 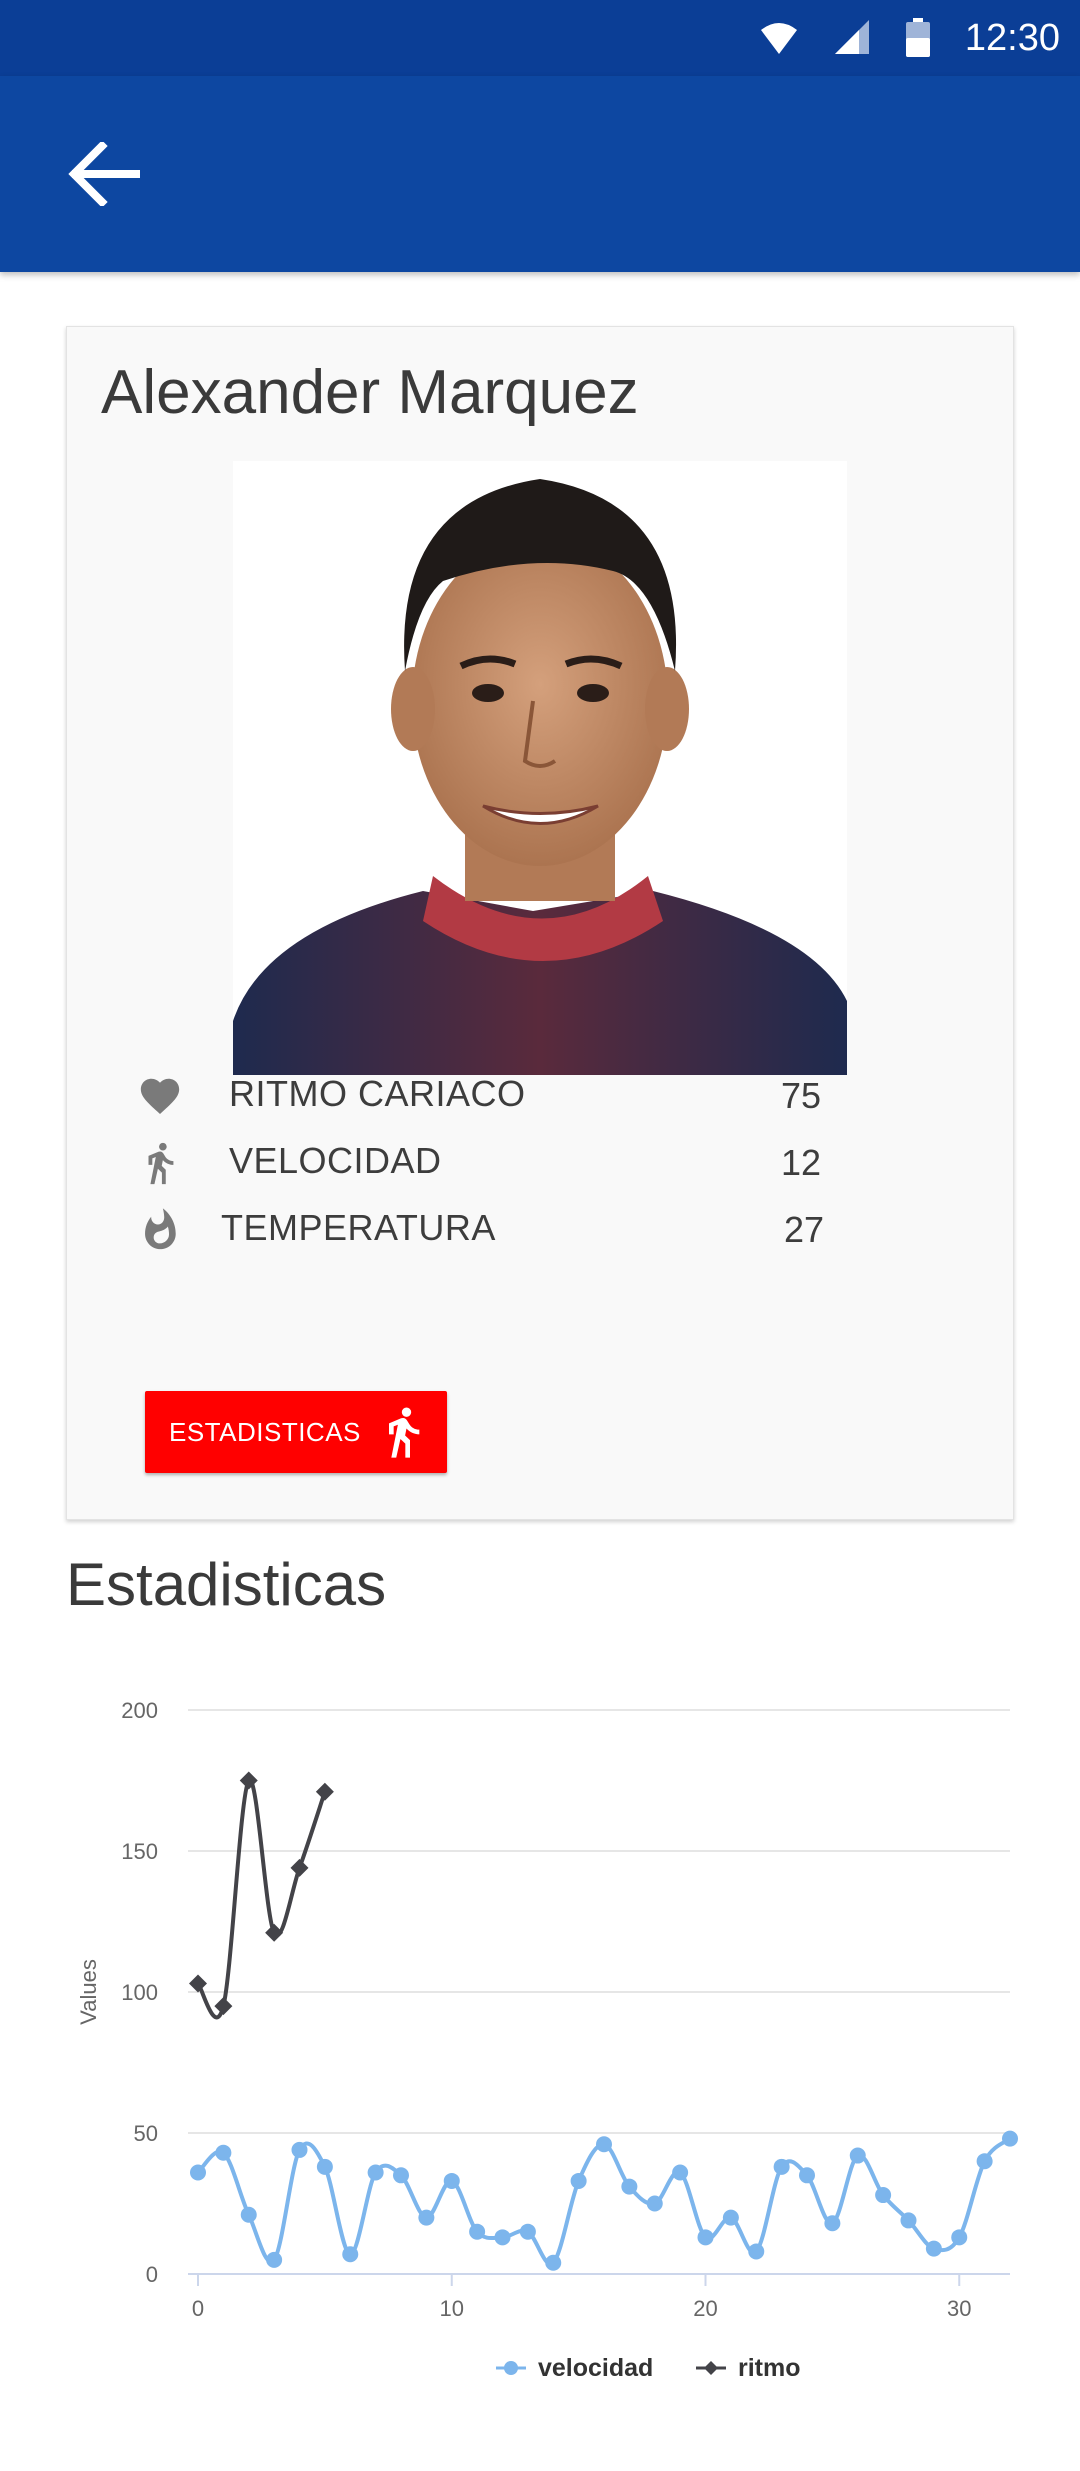 I want to click on back-button, so click(x=104, y=174).